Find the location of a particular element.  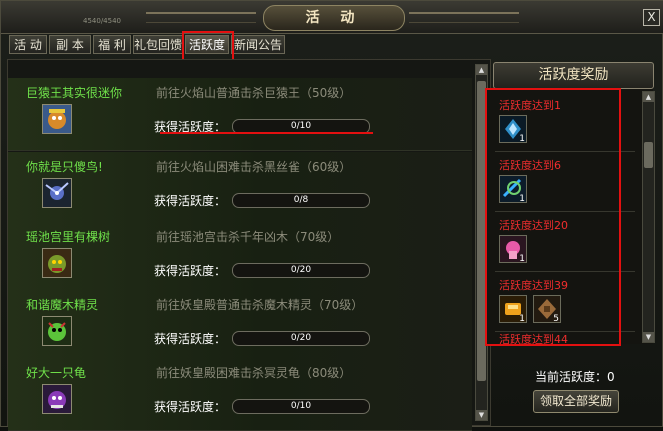

monkey-king-icon is located at coordinates (57, 119).